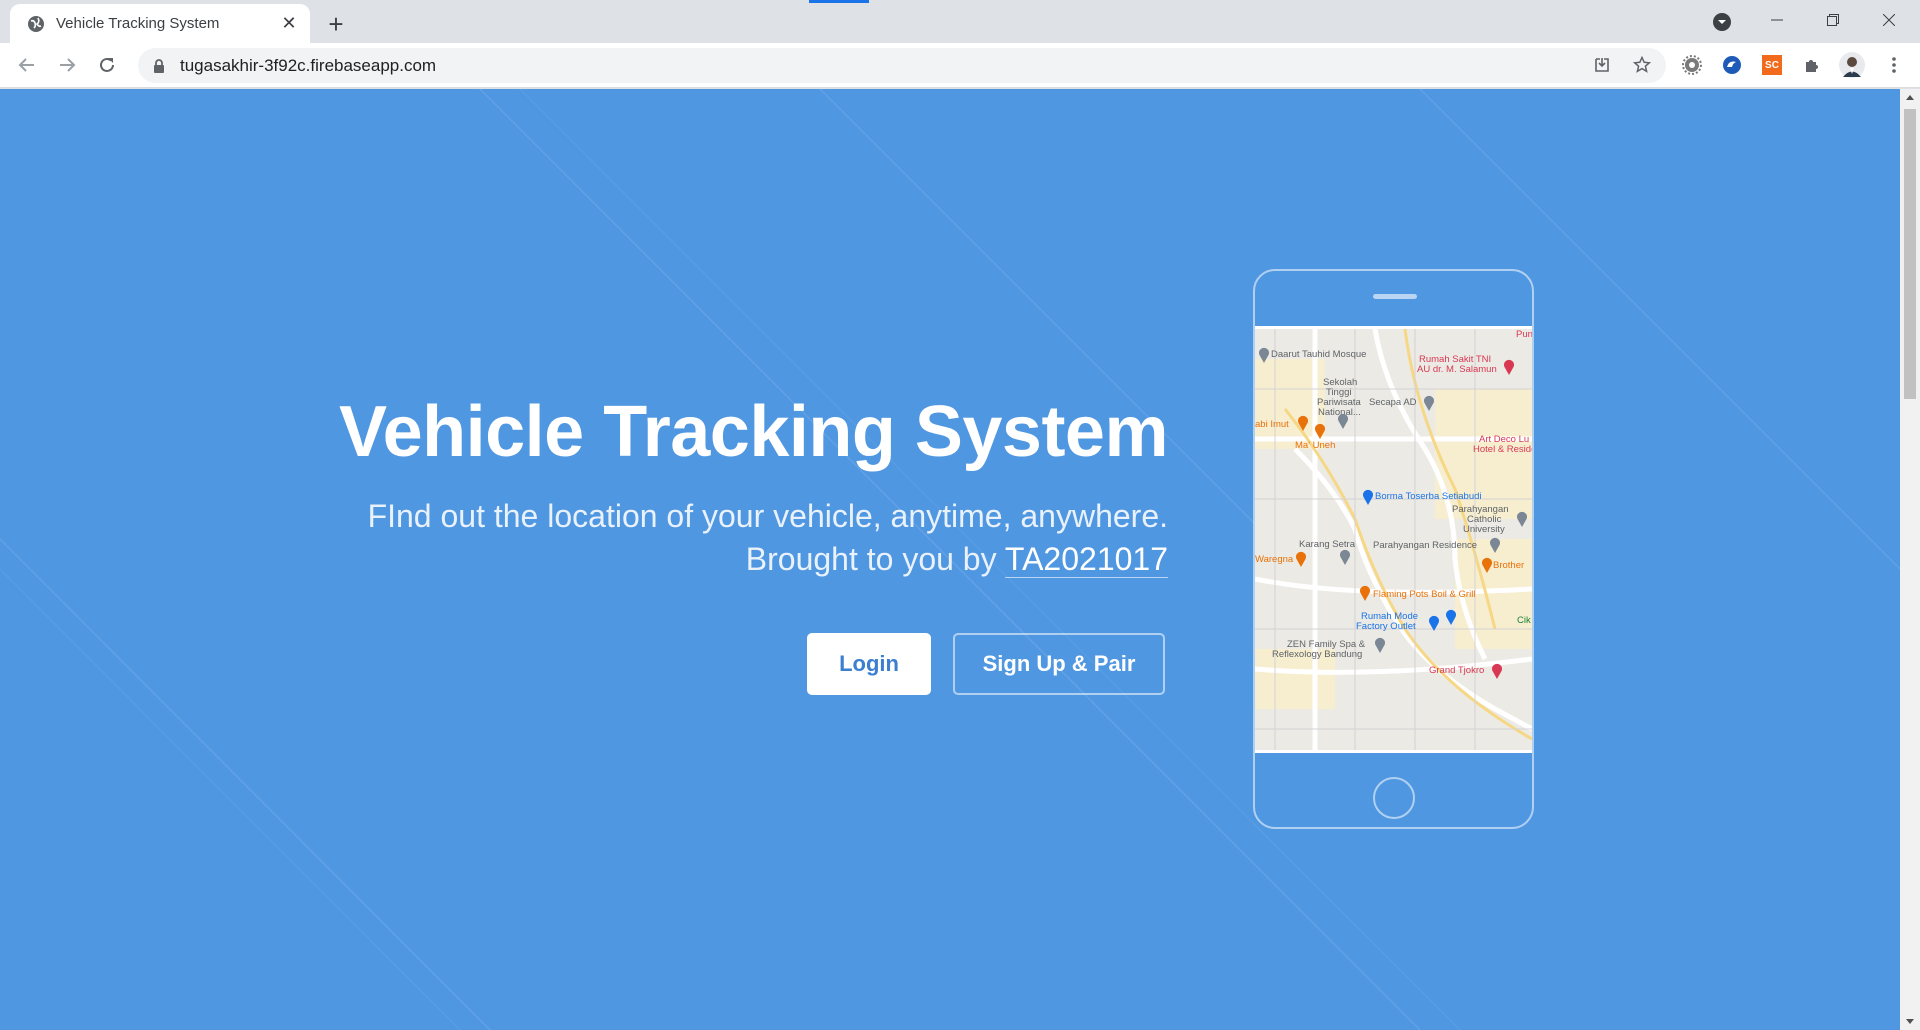  I want to click on edge-icon, so click(1732, 65).